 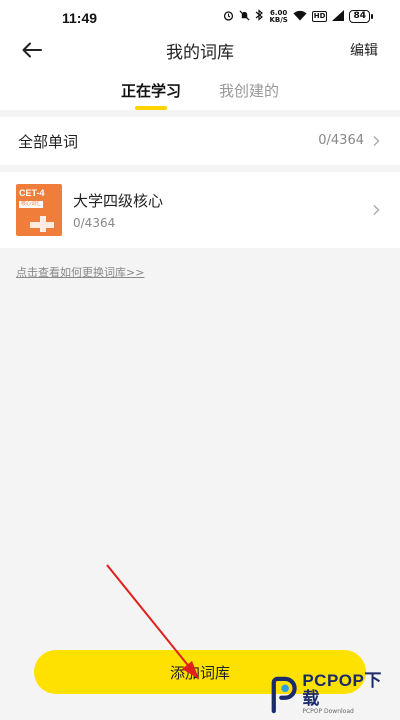 What do you see at coordinates (249, 94) in the screenshot?
I see `tab-created: 我创建的` at bounding box center [249, 94].